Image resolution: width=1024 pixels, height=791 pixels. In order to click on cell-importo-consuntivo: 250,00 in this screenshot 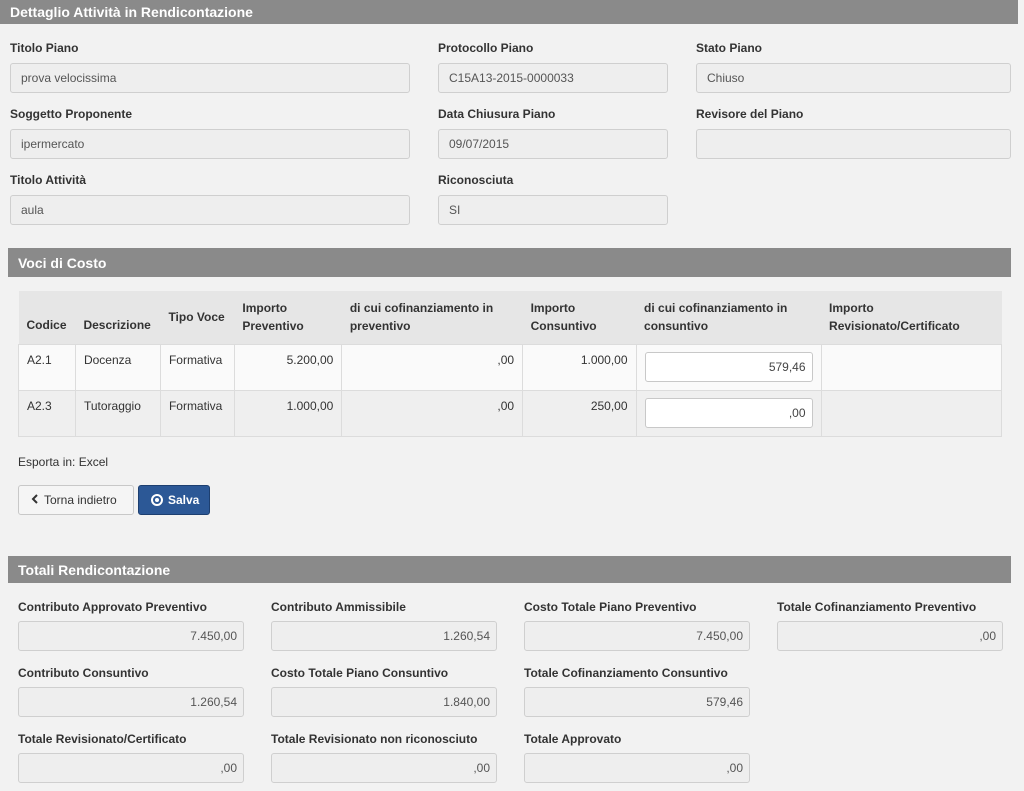, I will do `click(579, 413)`.